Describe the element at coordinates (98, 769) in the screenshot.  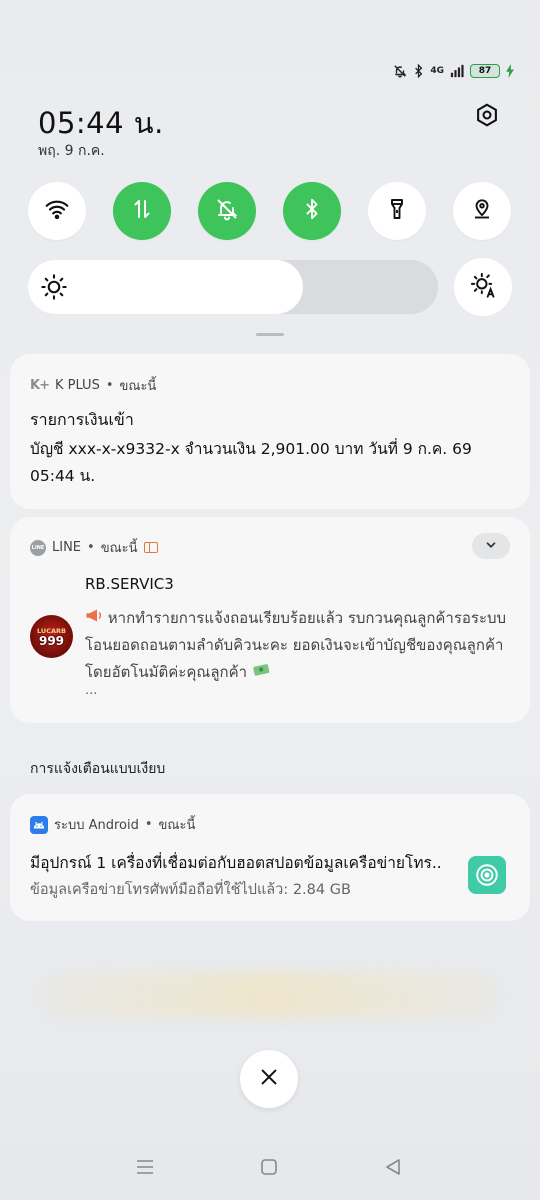
I see `silent-notifications-header: การแจ้งเตือนแบบเงียบ` at that location.